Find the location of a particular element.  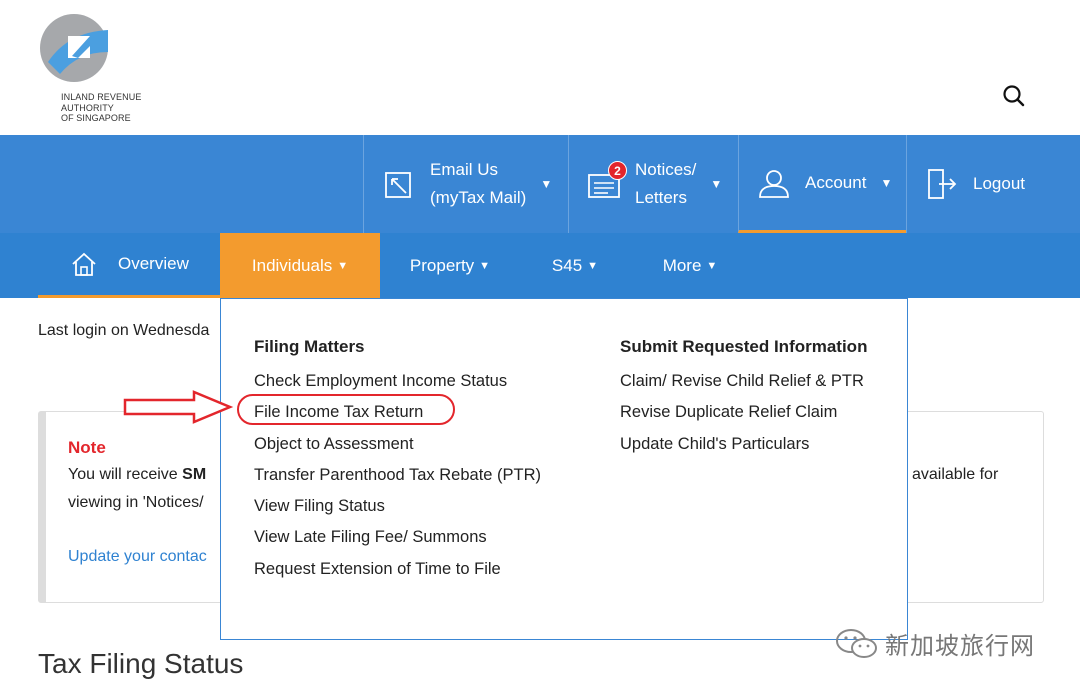

menu-item-view-filing-status: View Filing Status is located at coordinates (397, 509).